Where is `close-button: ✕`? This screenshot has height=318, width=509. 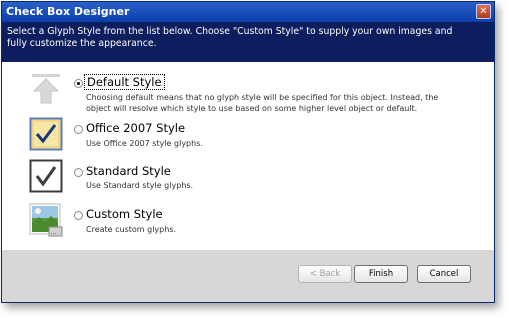
close-button: ✕ is located at coordinates (483, 11).